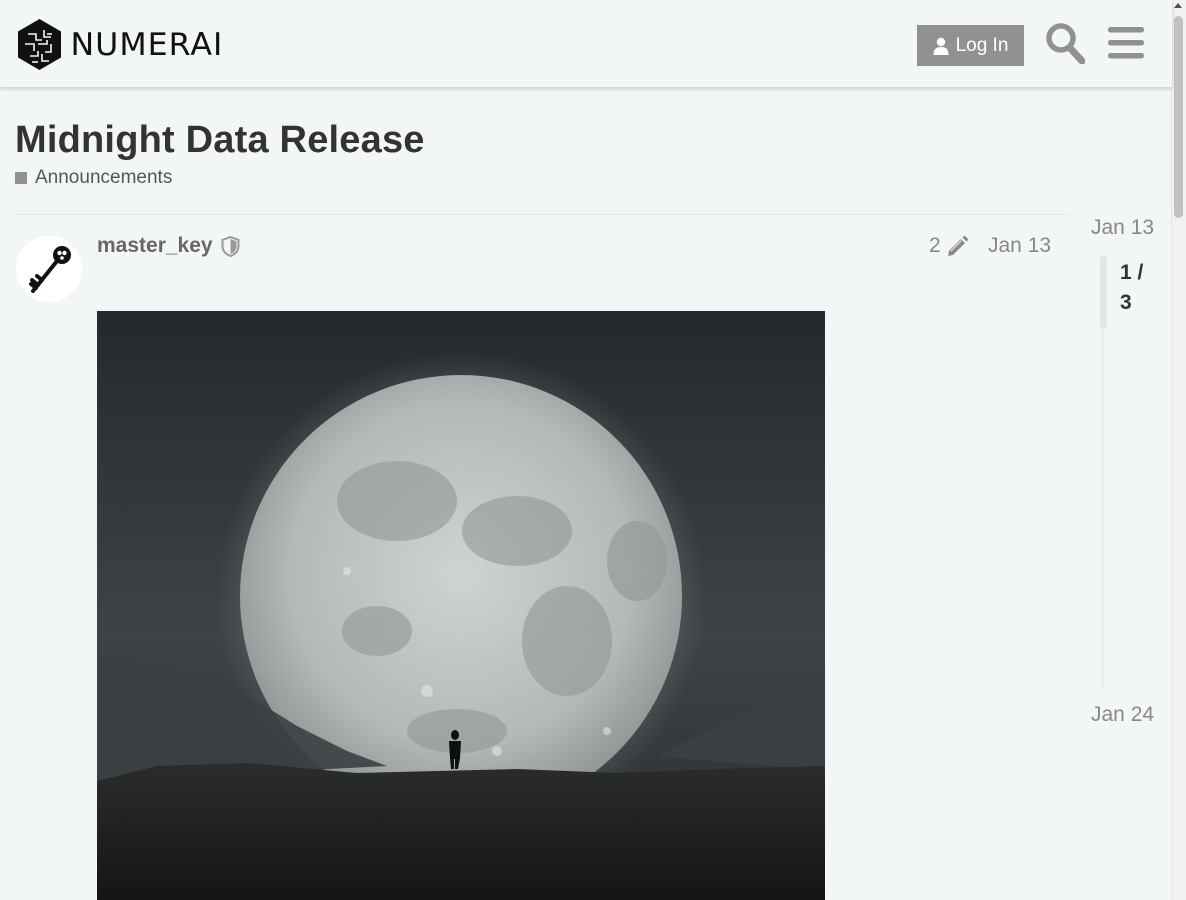 Image resolution: width=1186 pixels, height=900 pixels. I want to click on category-label: Announcements, so click(104, 177).